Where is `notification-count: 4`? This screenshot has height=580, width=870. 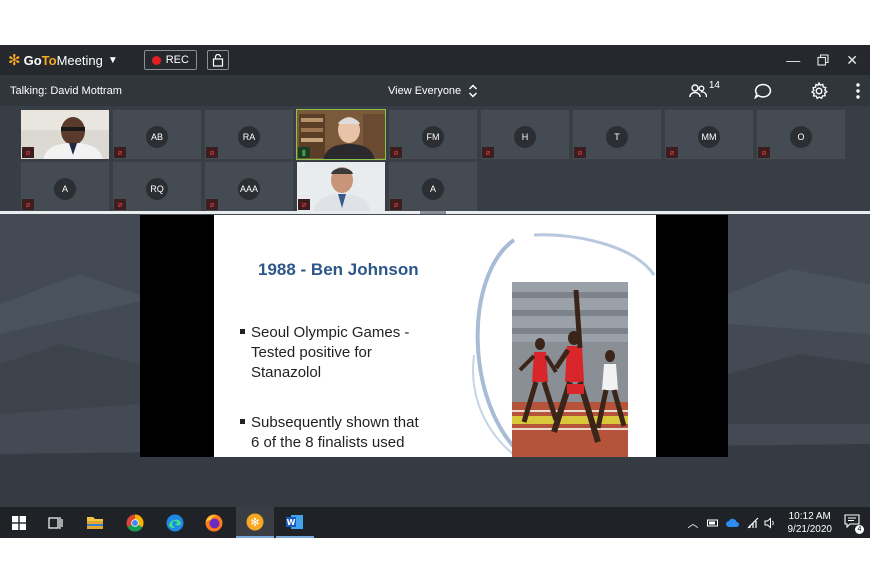
notification-count: 4 is located at coordinates (859, 529).